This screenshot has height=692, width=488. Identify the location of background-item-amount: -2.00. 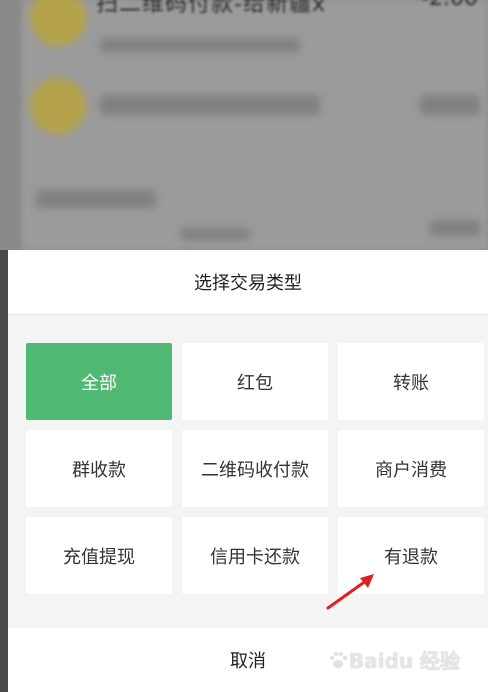
(449, 5).